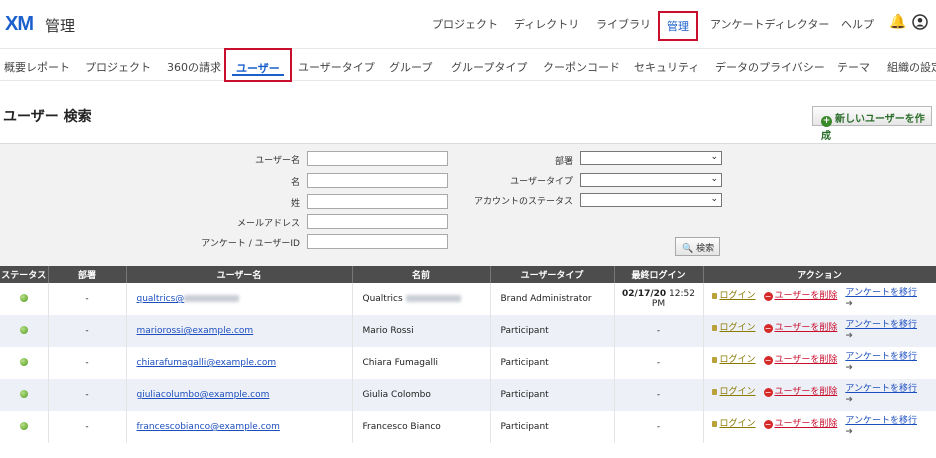 The height and width of the screenshot is (458, 936). What do you see at coordinates (546, 24) in the screenshot?
I see `topnav-directory: ディレクトリ` at bounding box center [546, 24].